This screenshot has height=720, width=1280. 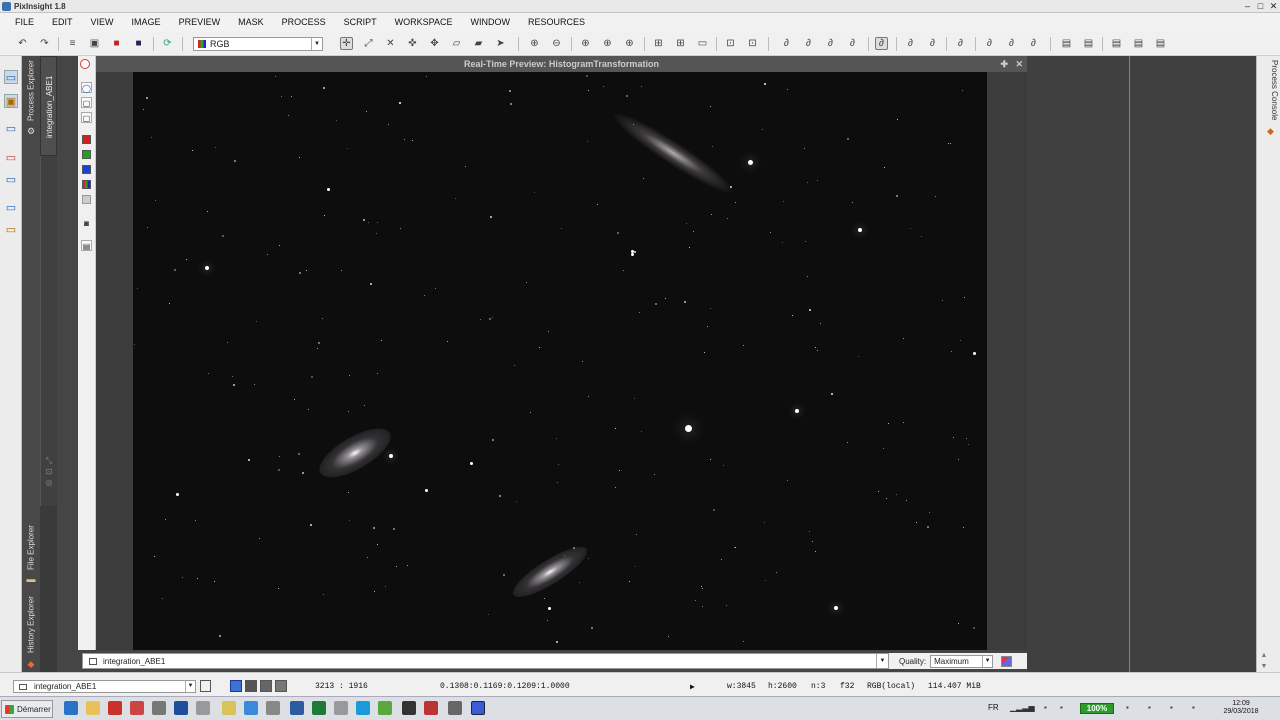 What do you see at coordinates (500, 43) in the screenshot?
I see `pointer-icon: ➤` at bounding box center [500, 43].